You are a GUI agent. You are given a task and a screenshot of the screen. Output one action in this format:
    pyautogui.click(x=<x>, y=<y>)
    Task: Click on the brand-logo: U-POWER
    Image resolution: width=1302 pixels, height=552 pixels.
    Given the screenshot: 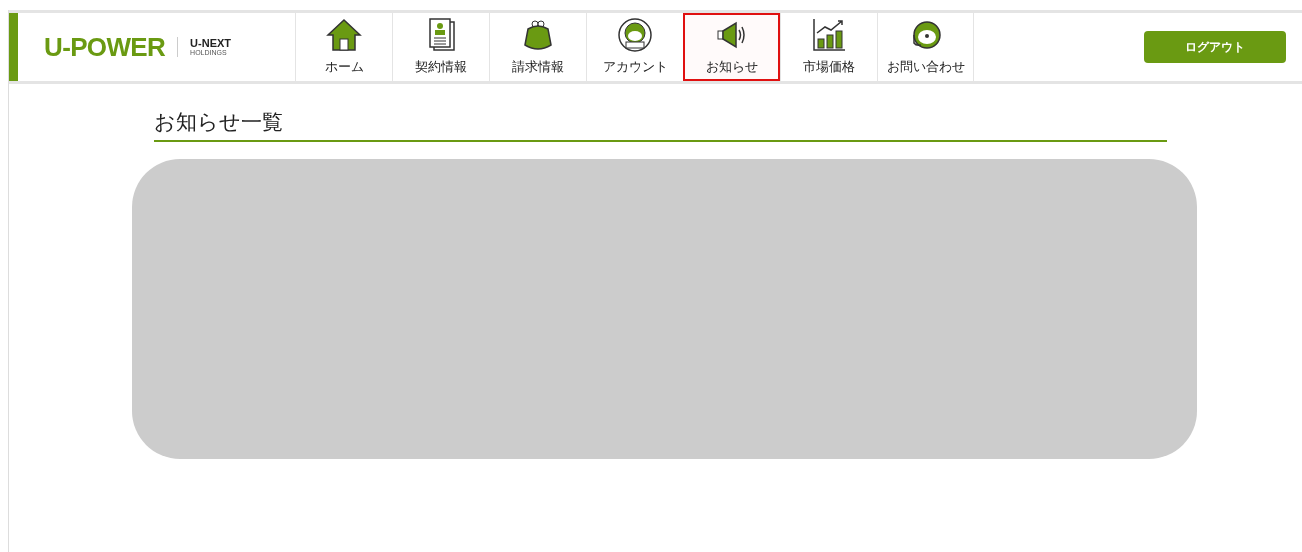 What is the action you would take?
    pyautogui.click(x=105, y=47)
    